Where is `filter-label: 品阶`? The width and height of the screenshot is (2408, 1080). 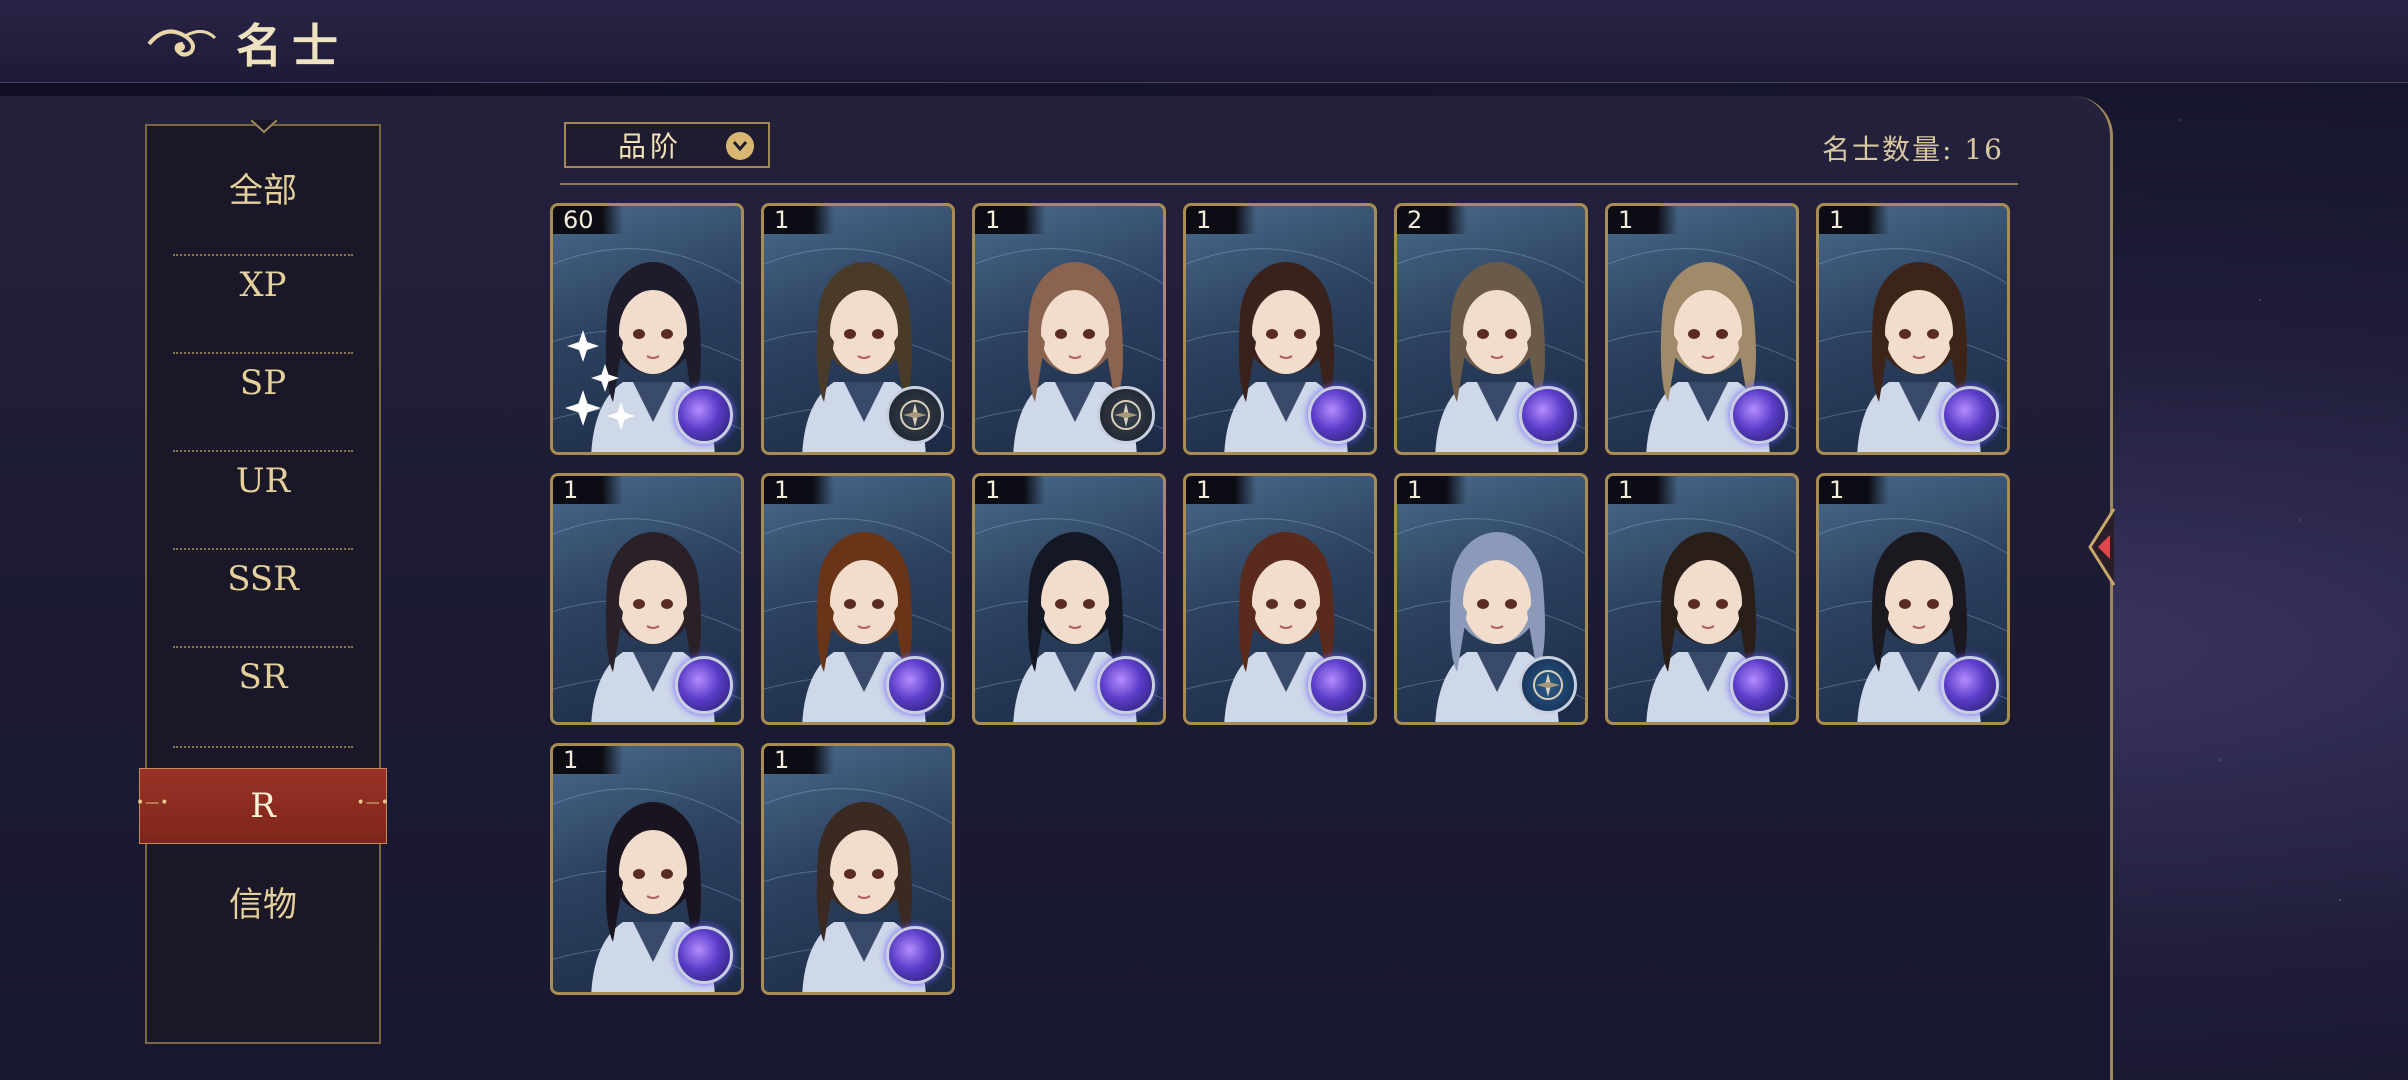
filter-label: 品阶 is located at coordinates (650, 146).